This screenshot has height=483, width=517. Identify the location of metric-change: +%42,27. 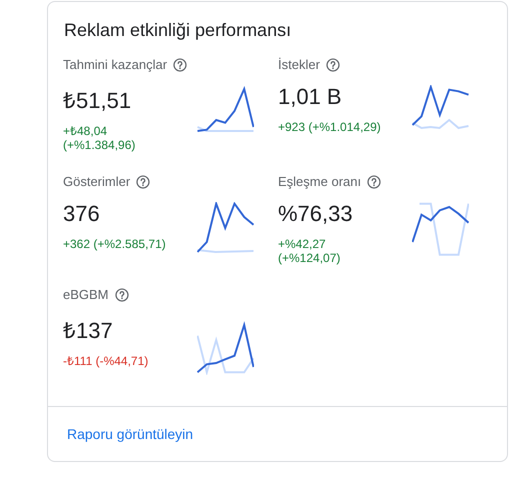
(302, 244).